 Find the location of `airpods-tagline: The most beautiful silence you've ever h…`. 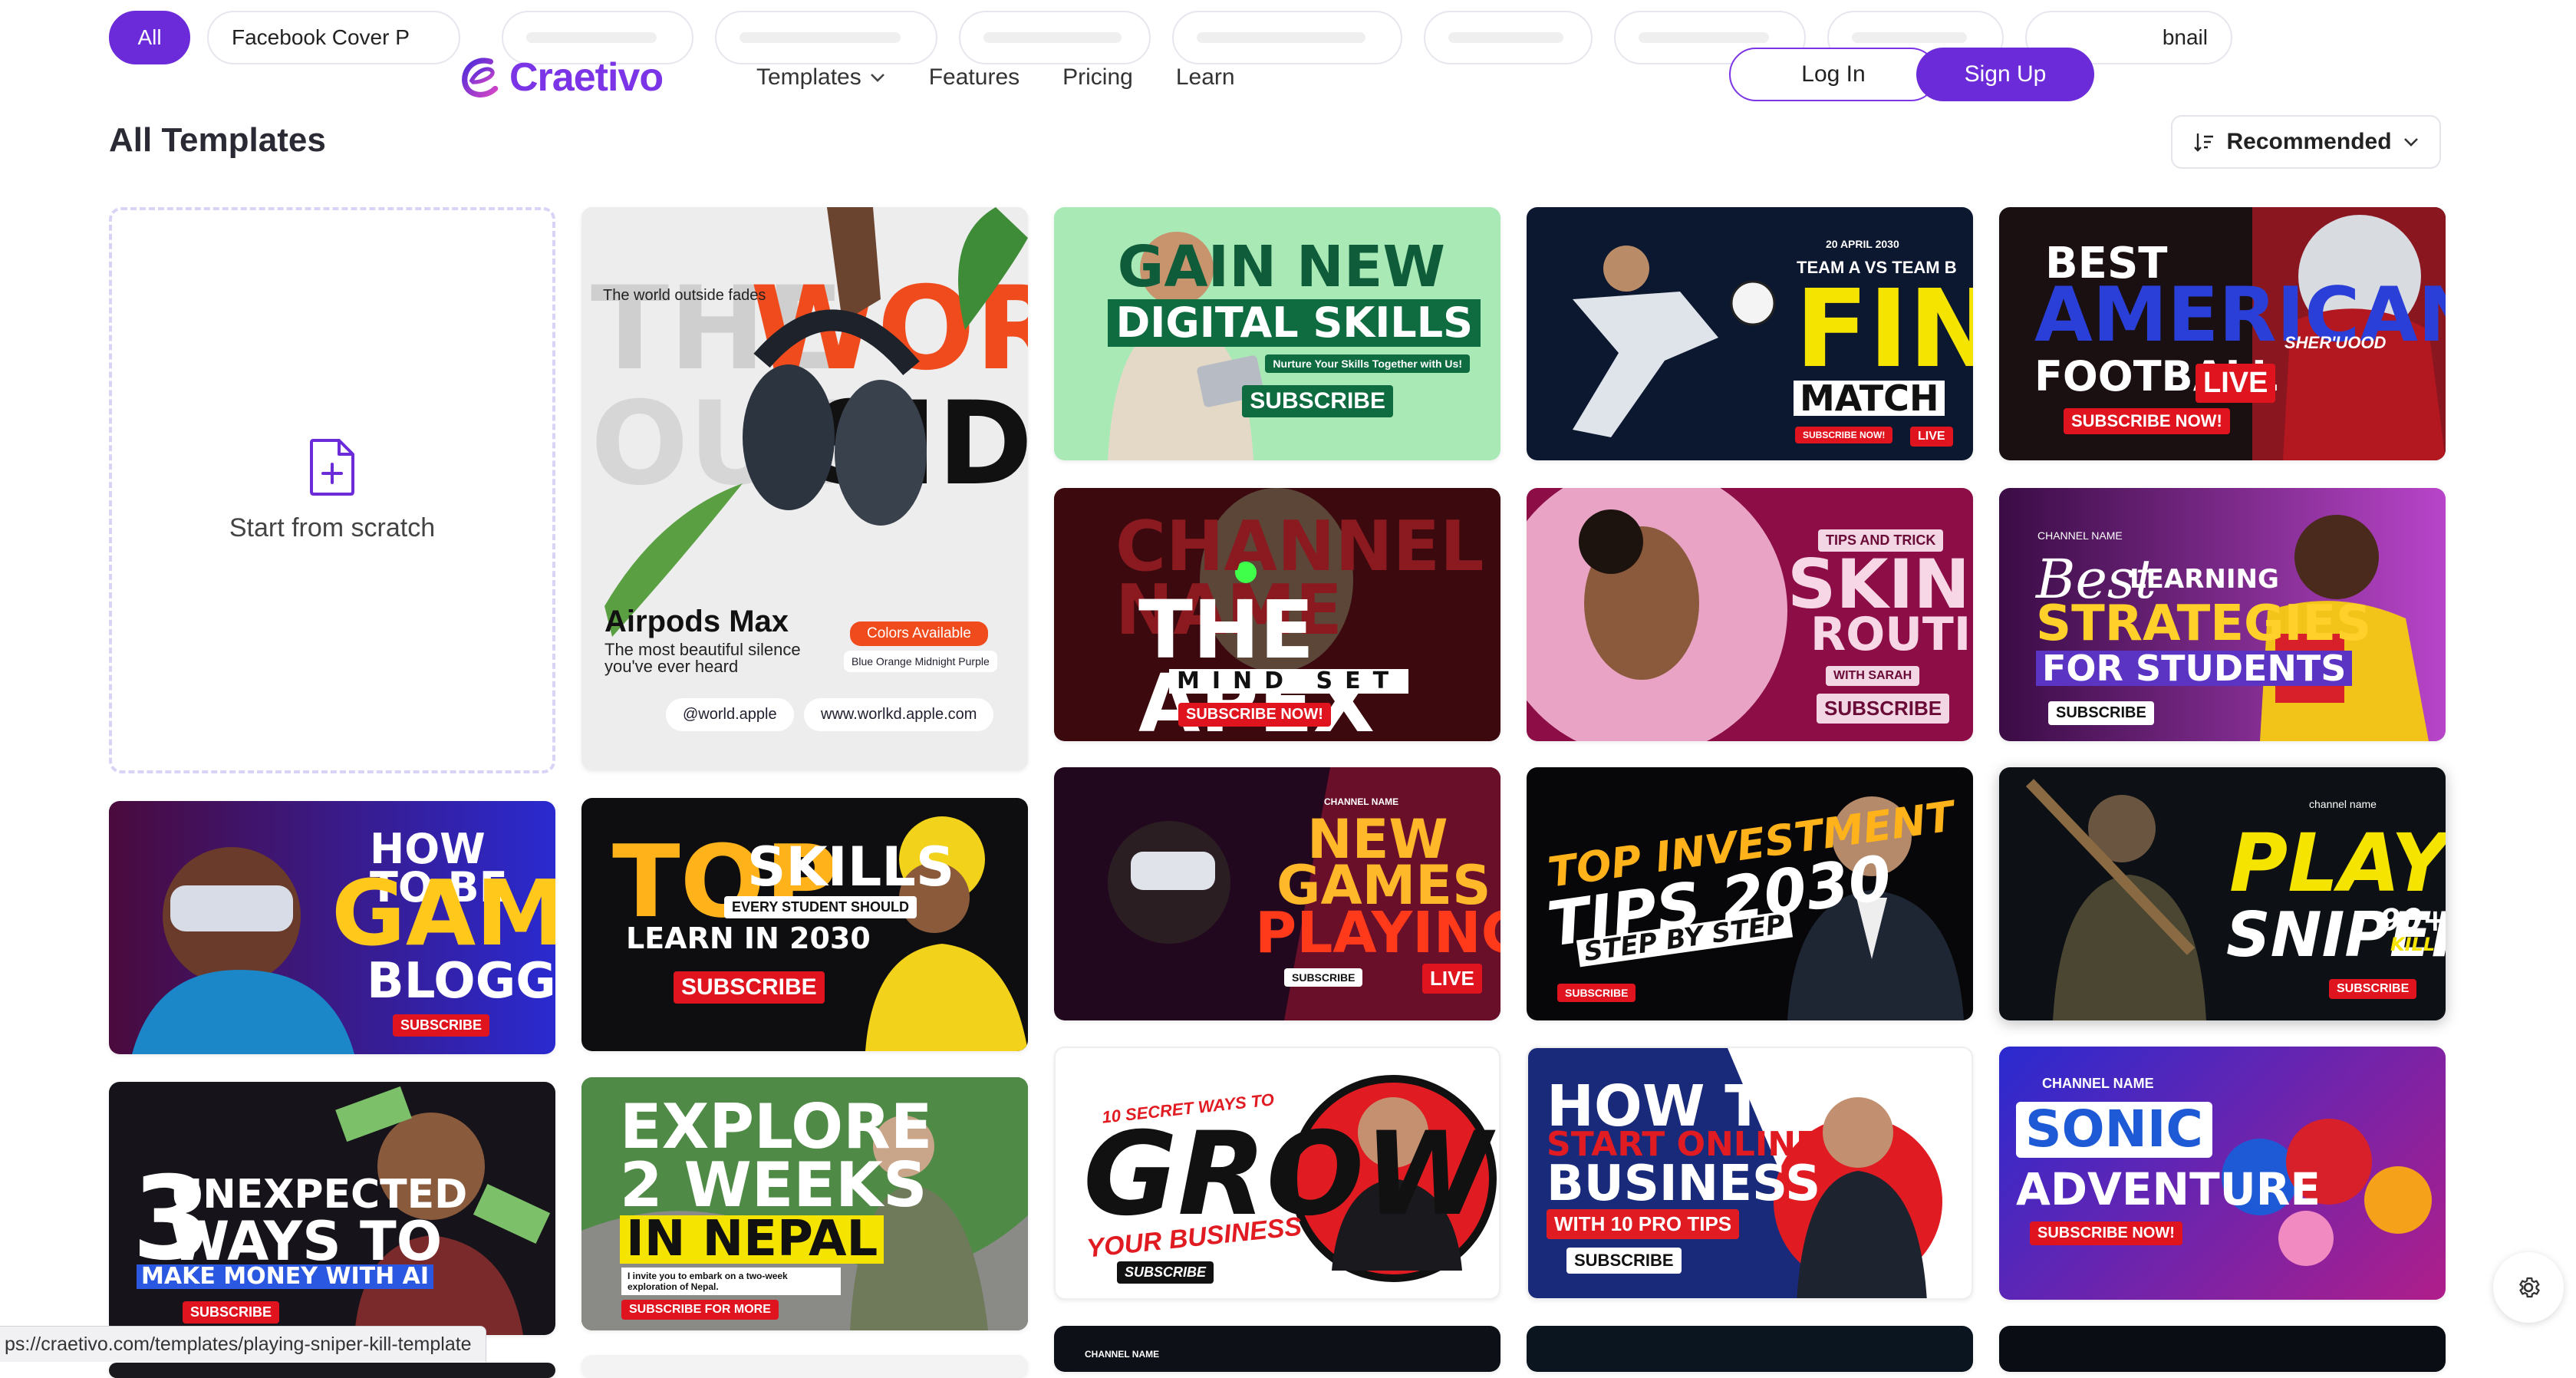

airpods-tagline: The most beautiful silence you've ever h… is located at coordinates (702, 658).